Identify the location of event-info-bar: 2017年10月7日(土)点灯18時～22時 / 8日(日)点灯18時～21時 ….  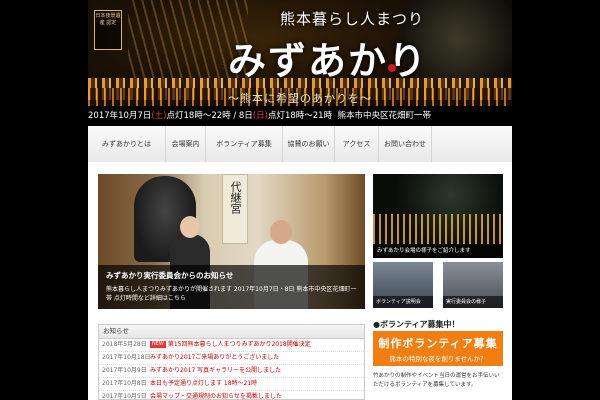
(300, 116).